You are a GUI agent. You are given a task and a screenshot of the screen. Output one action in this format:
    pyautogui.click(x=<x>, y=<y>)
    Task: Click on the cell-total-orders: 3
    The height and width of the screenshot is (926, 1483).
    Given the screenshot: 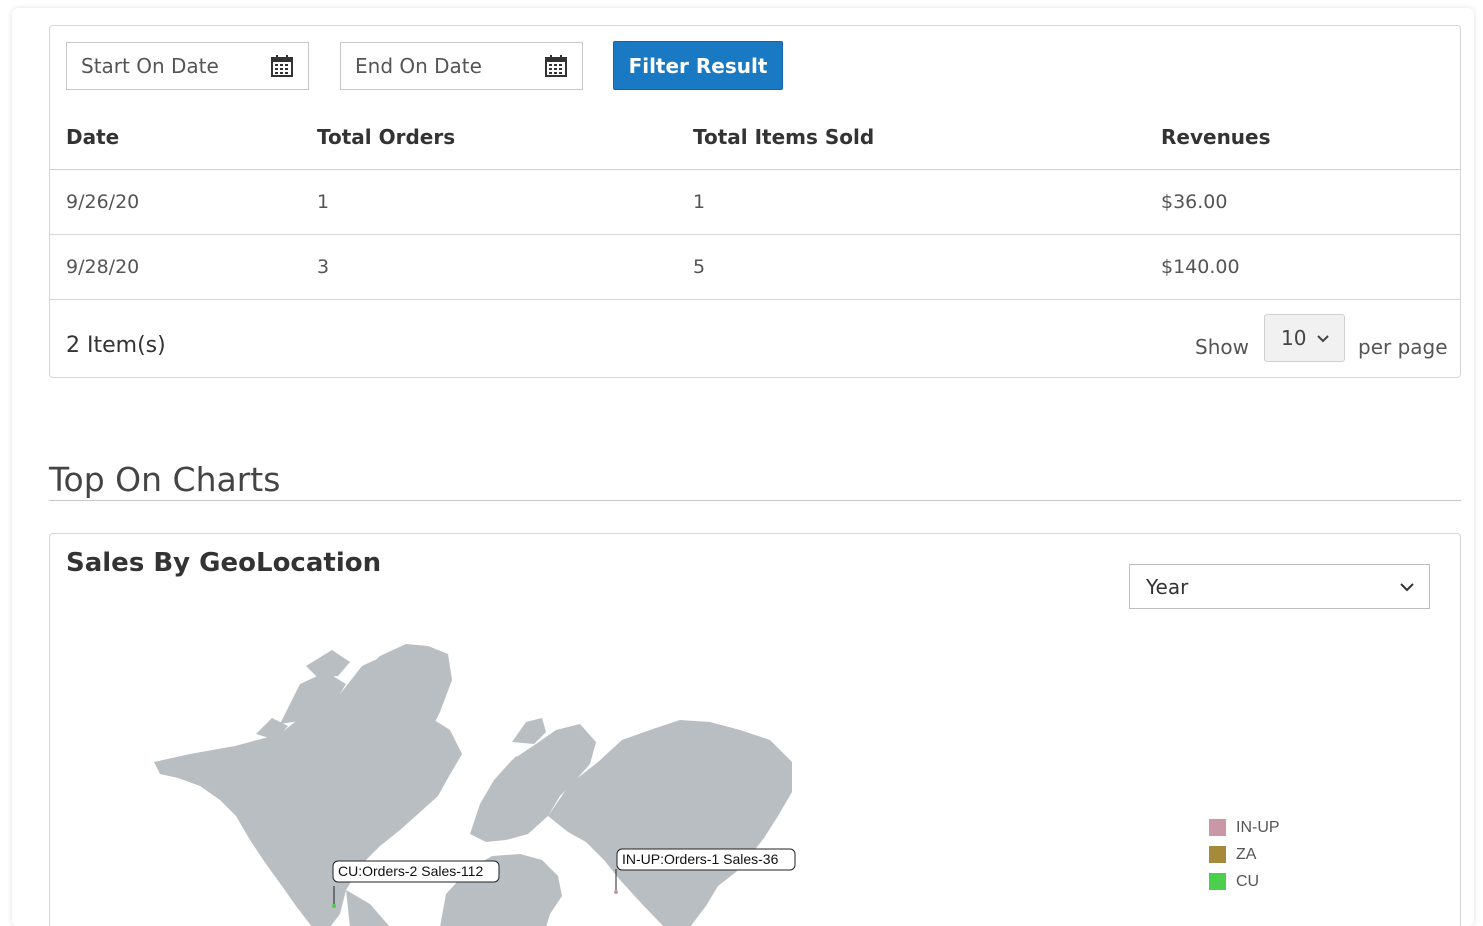 What is the action you would take?
    pyautogui.click(x=489, y=267)
    